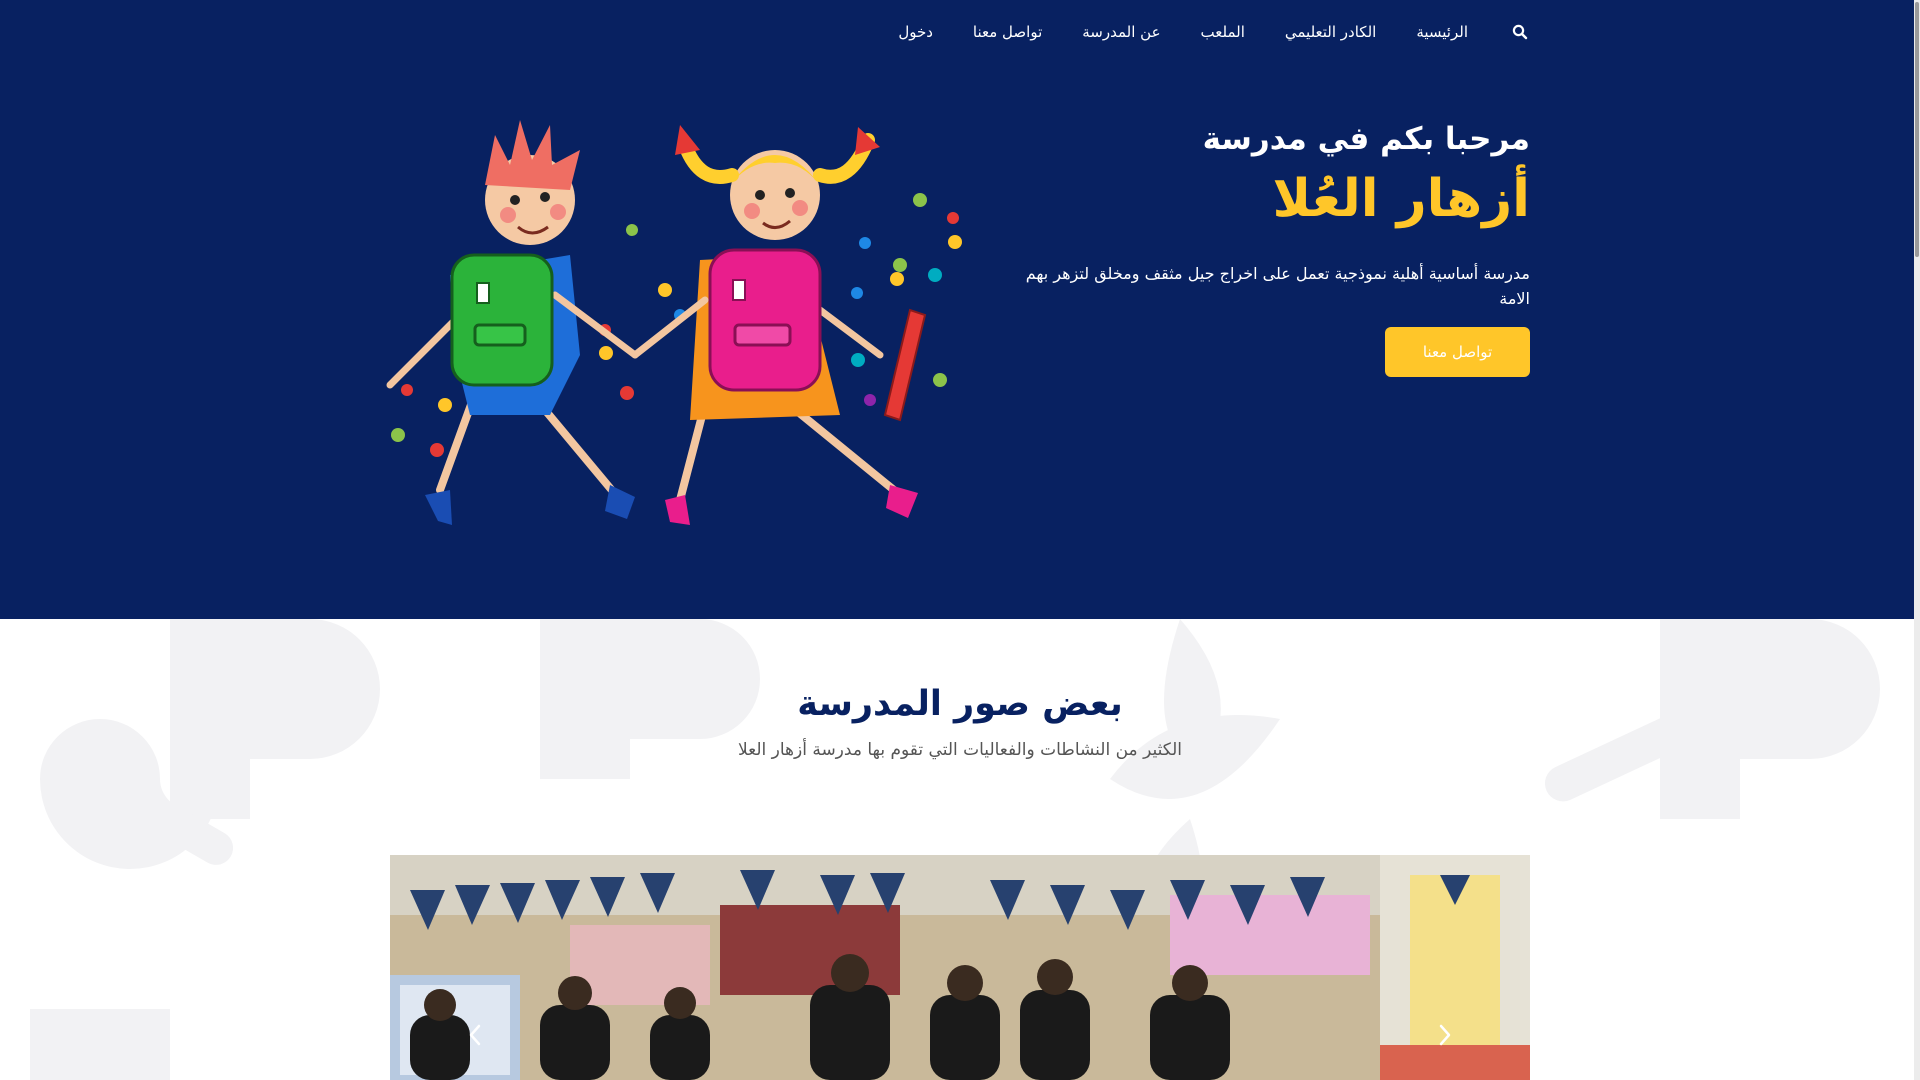 The width and height of the screenshot is (1920, 1080). I want to click on chevron-right-icon, so click(1445, 1035).